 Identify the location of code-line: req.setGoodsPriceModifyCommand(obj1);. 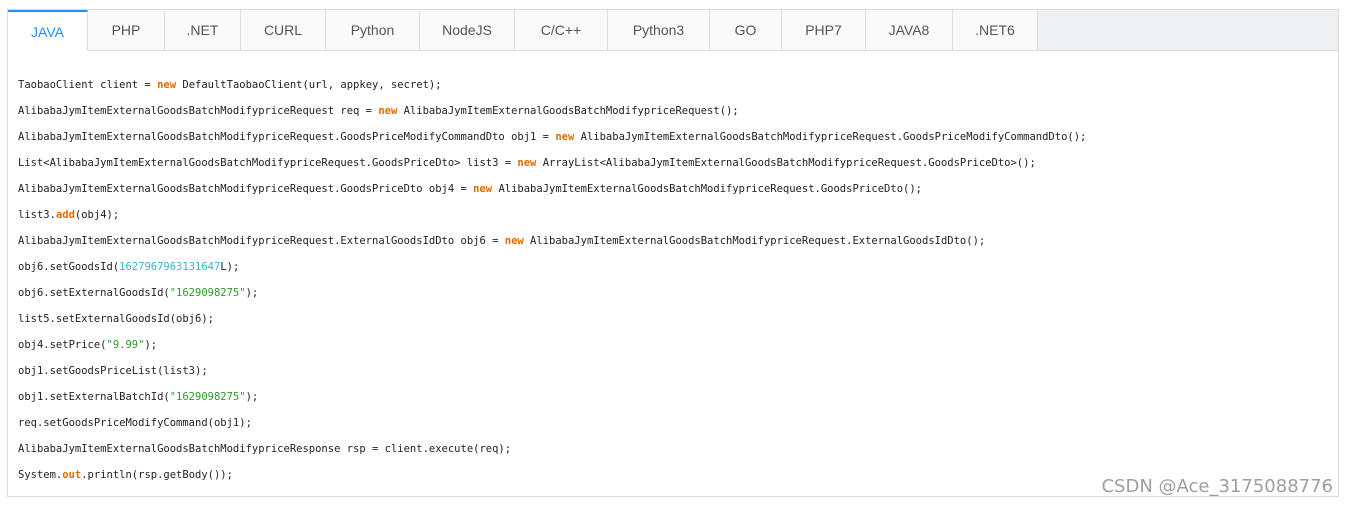
(673, 426).